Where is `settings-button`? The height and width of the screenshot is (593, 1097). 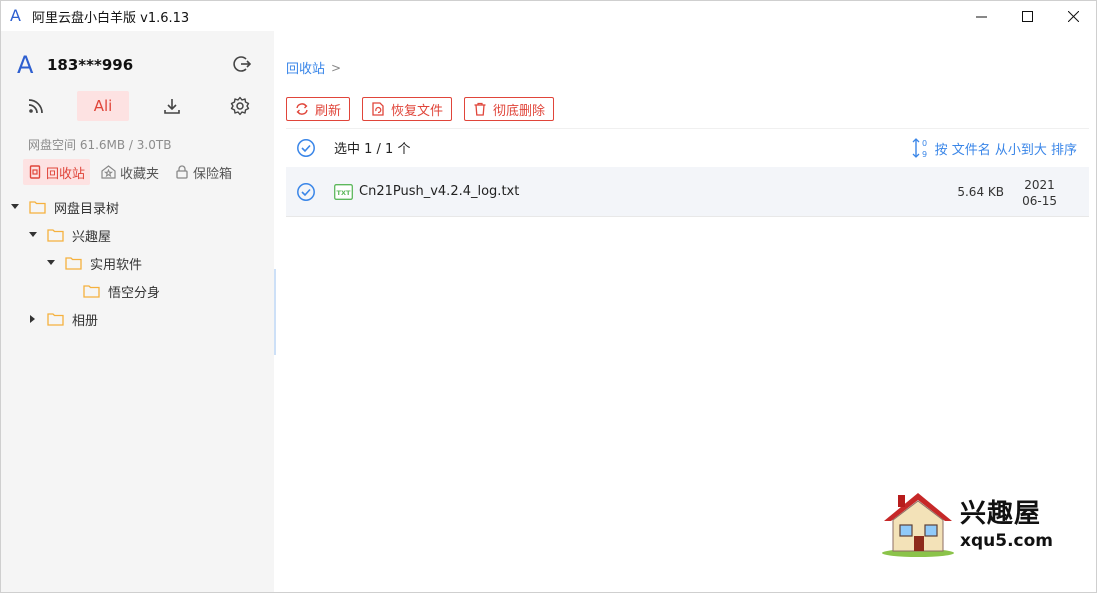 settings-button is located at coordinates (240, 106).